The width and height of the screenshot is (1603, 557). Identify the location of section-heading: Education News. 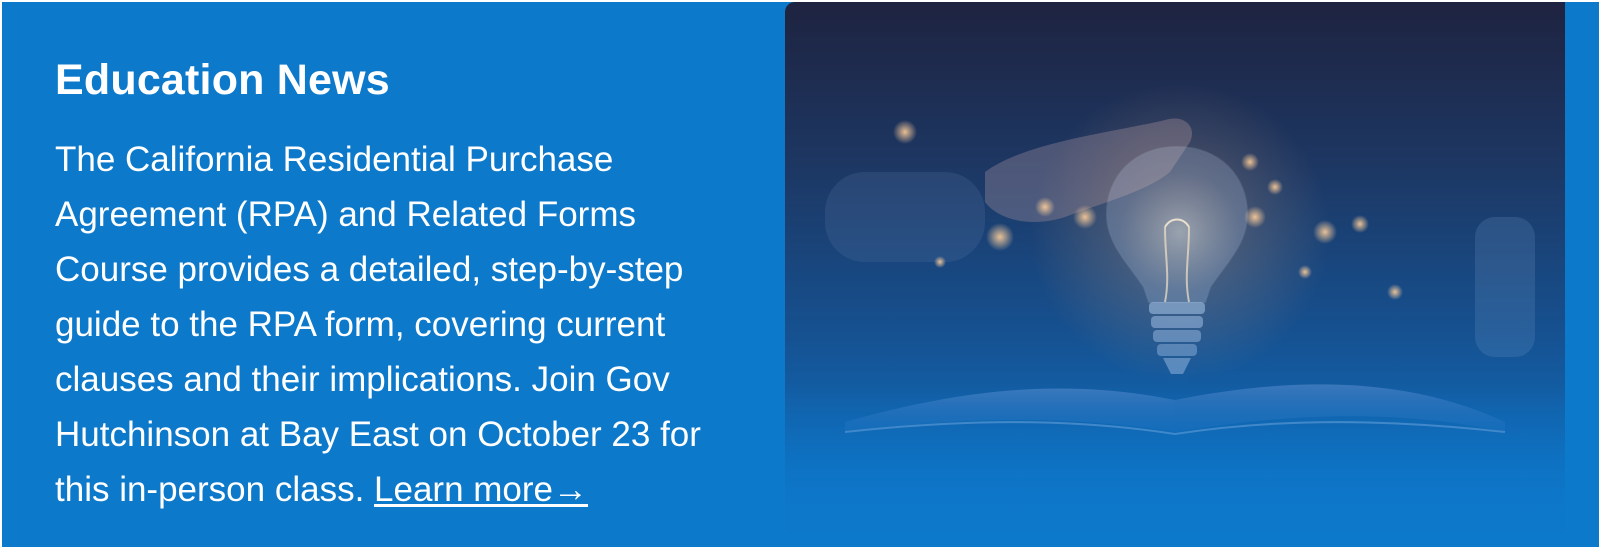
(222, 80).